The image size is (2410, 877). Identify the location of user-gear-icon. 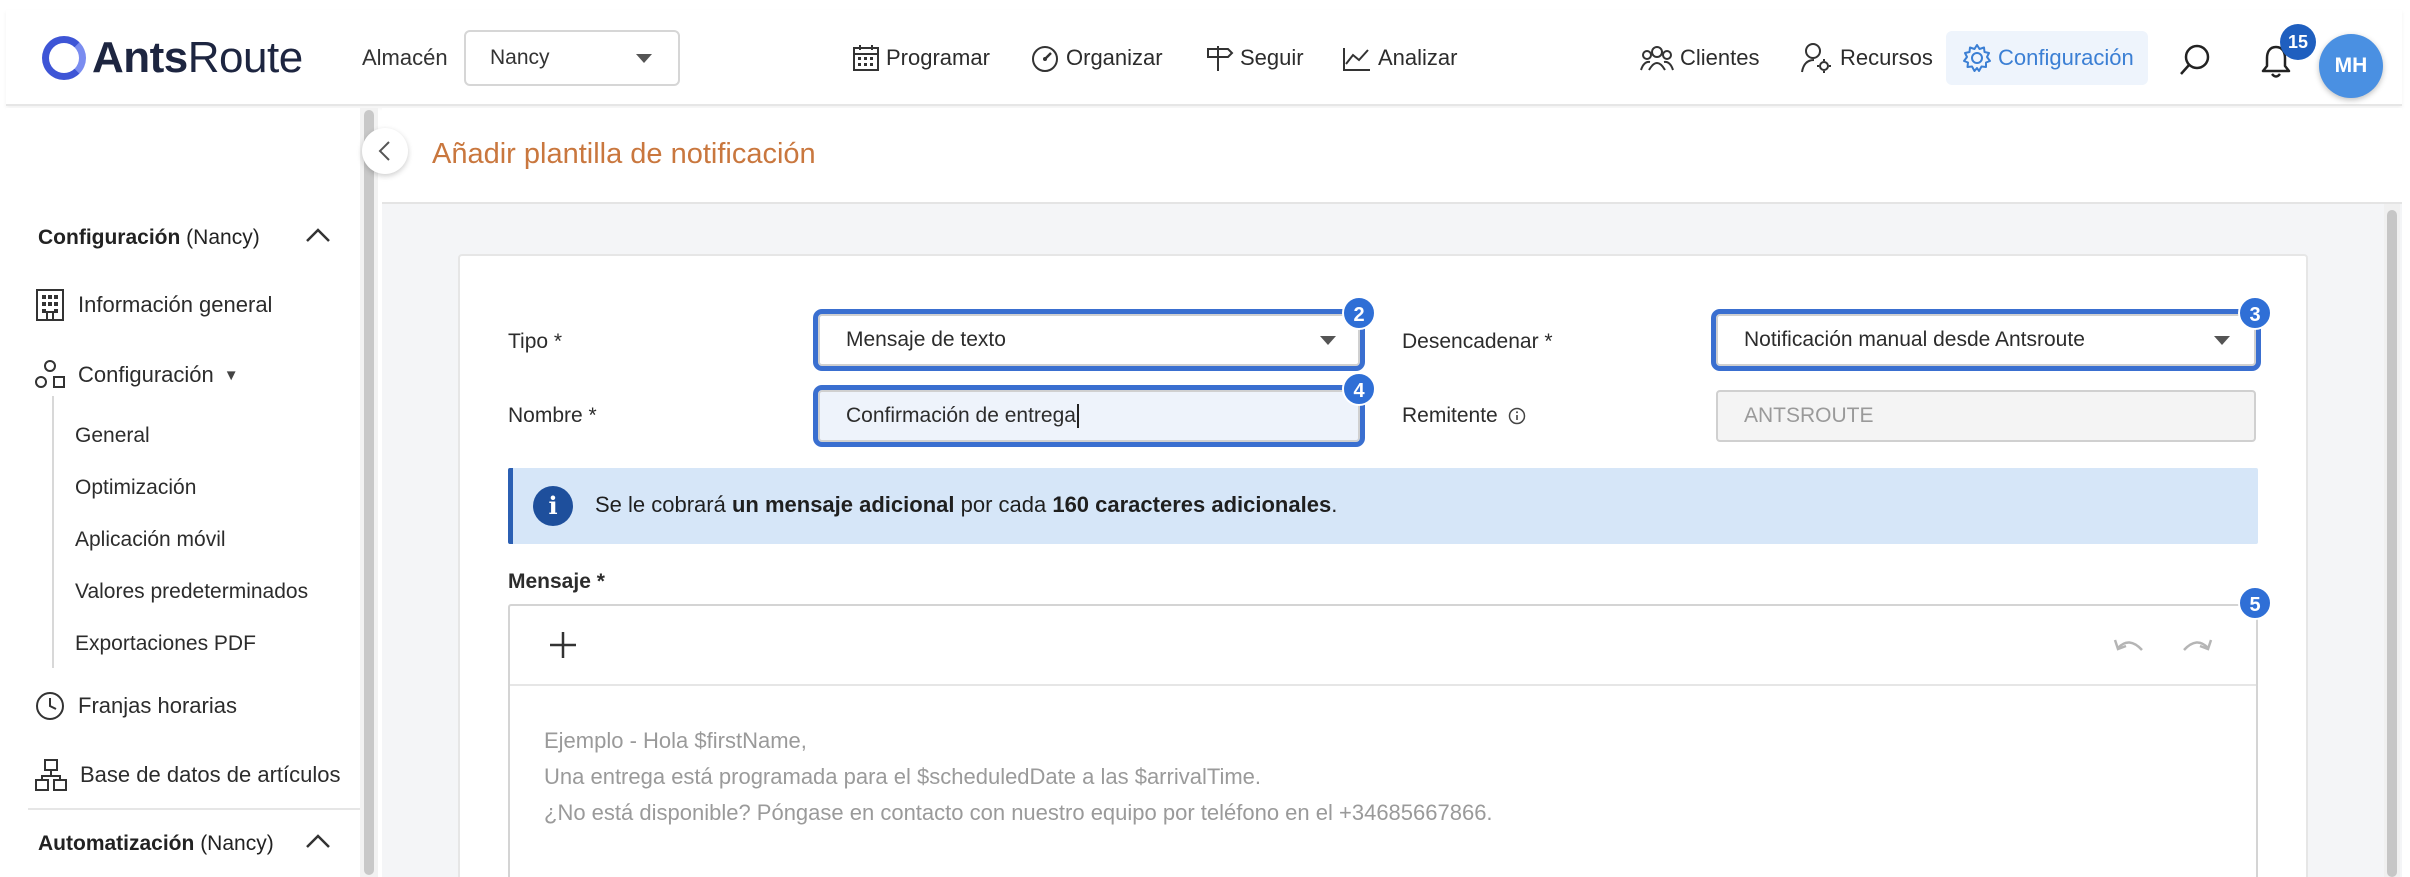
(1816, 58).